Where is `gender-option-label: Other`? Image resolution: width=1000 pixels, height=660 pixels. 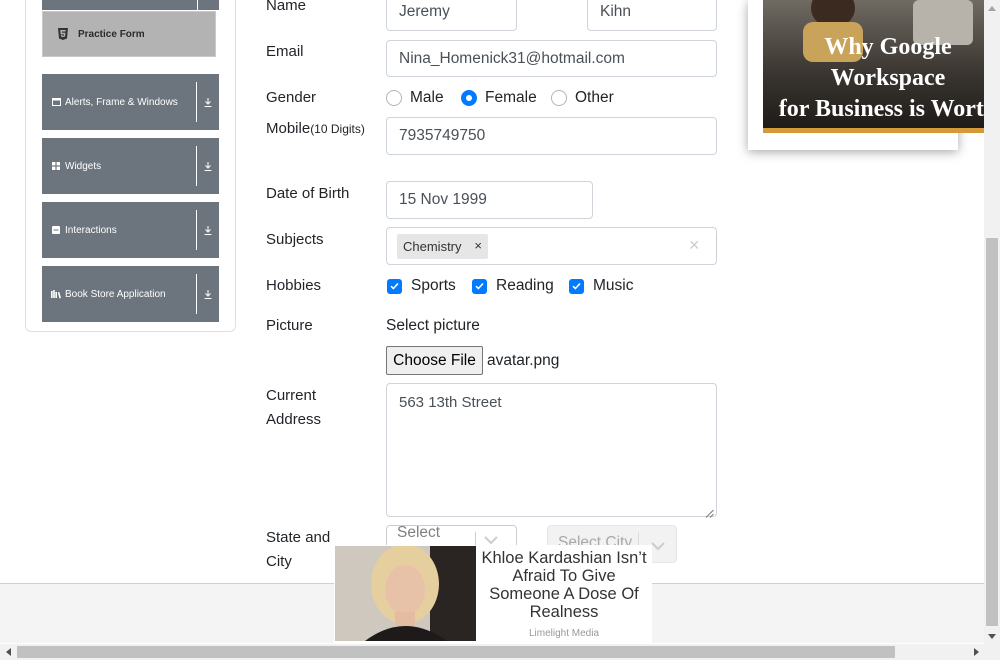 gender-option-label: Other is located at coordinates (594, 97).